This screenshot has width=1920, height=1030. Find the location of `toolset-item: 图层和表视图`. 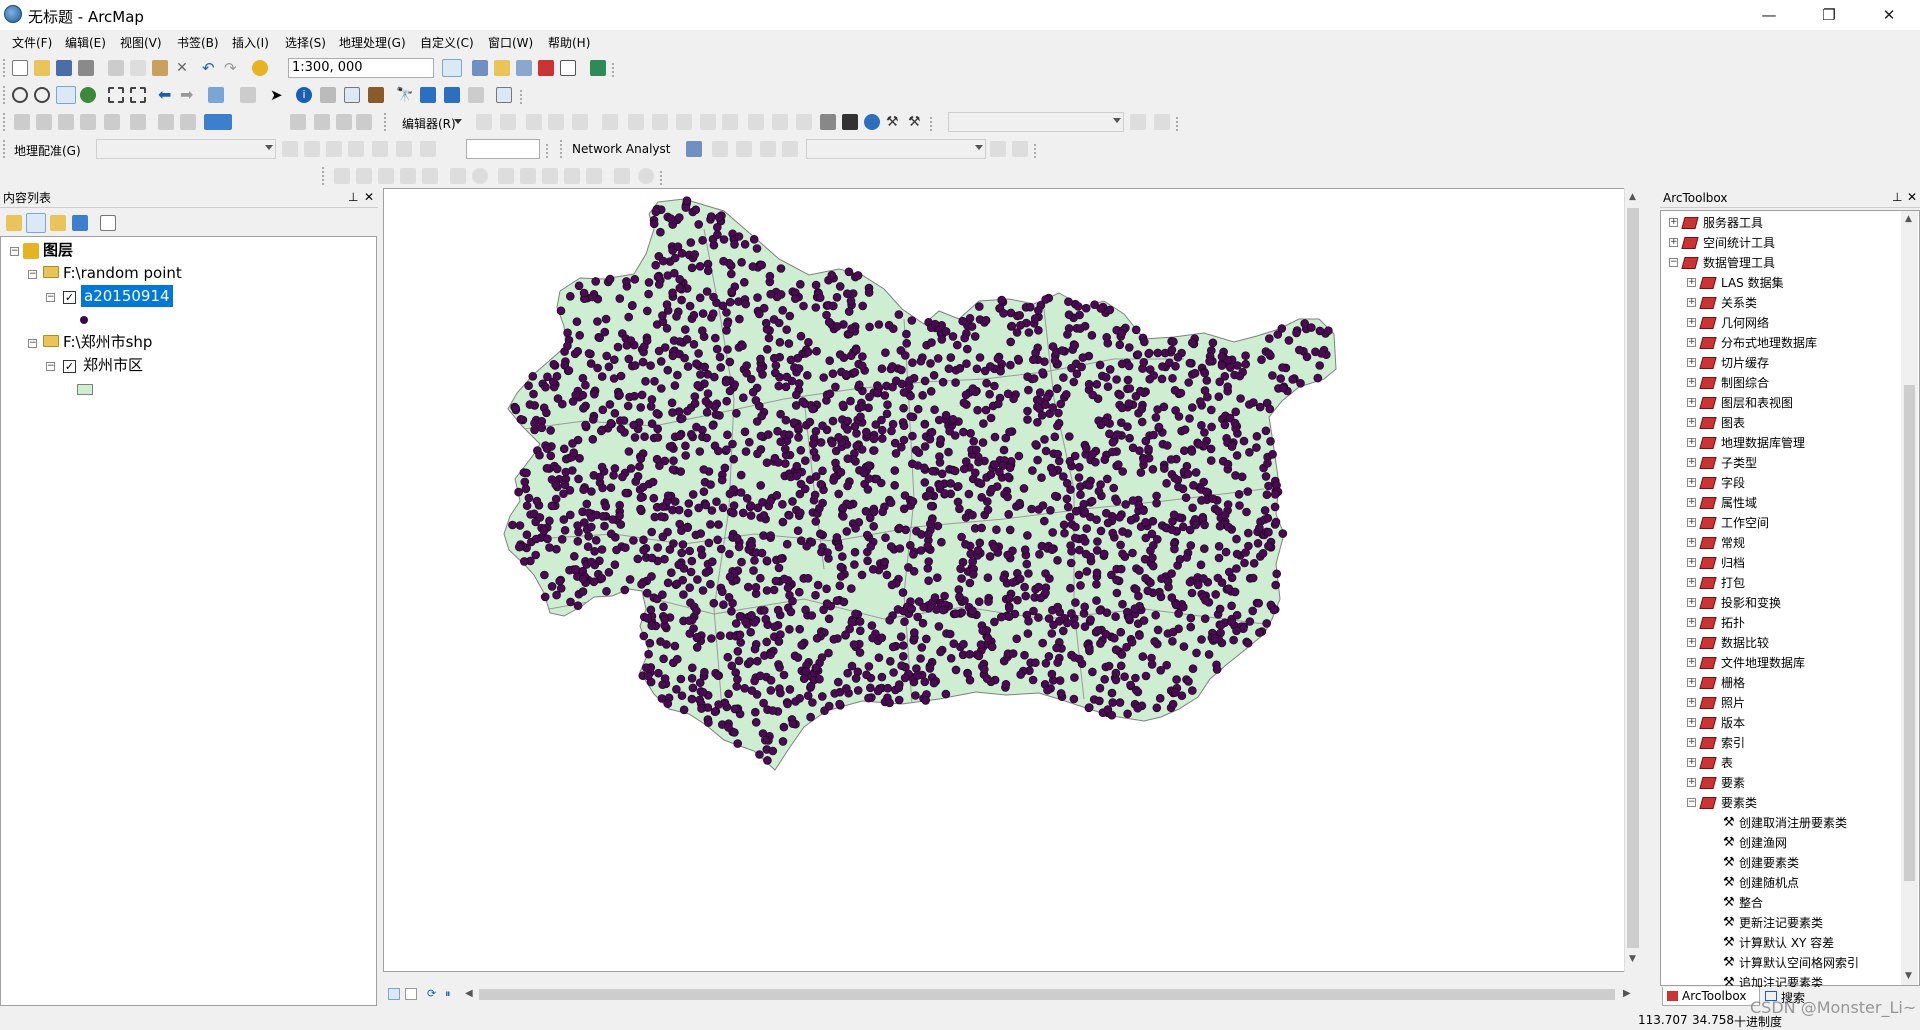

toolset-item: 图层和表视图 is located at coordinates (1757, 403).